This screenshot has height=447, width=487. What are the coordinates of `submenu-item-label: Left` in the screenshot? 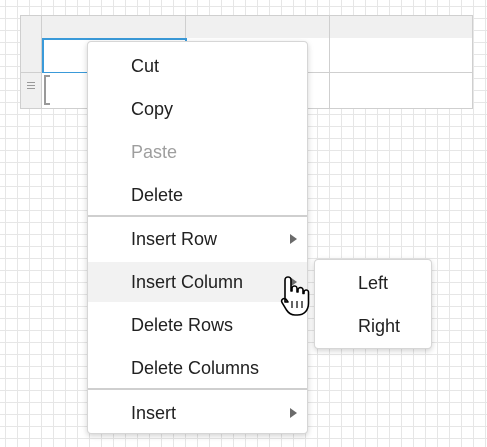 It's located at (373, 283).